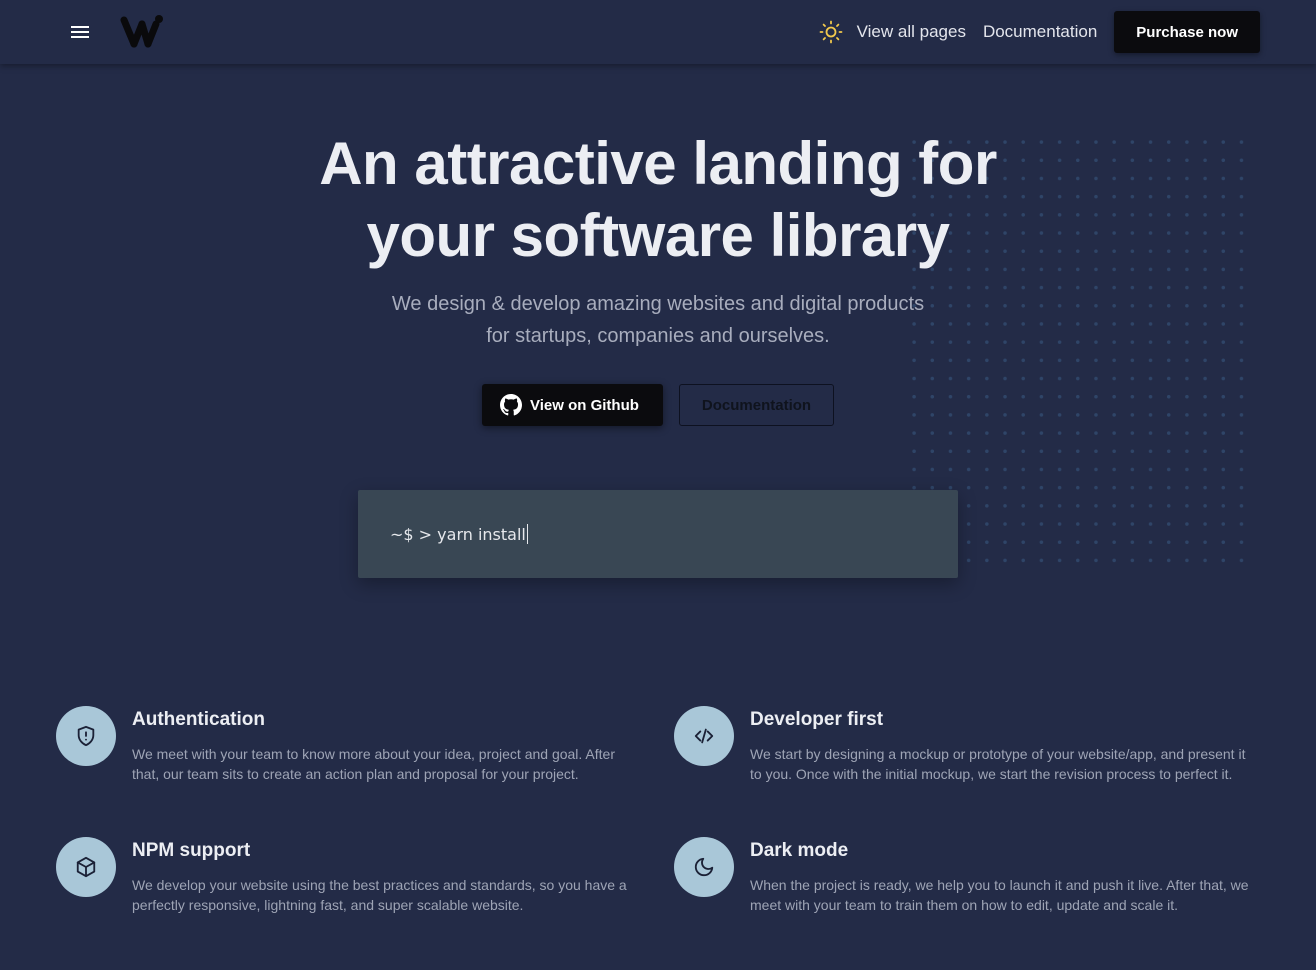 Image resolution: width=1316 pixels, height=970 pixels. Describe the element at coordinates (658, 336) in the screenshot. I see `hero-subtitle-line-2: for startups, companies and ourselves.` at that location.